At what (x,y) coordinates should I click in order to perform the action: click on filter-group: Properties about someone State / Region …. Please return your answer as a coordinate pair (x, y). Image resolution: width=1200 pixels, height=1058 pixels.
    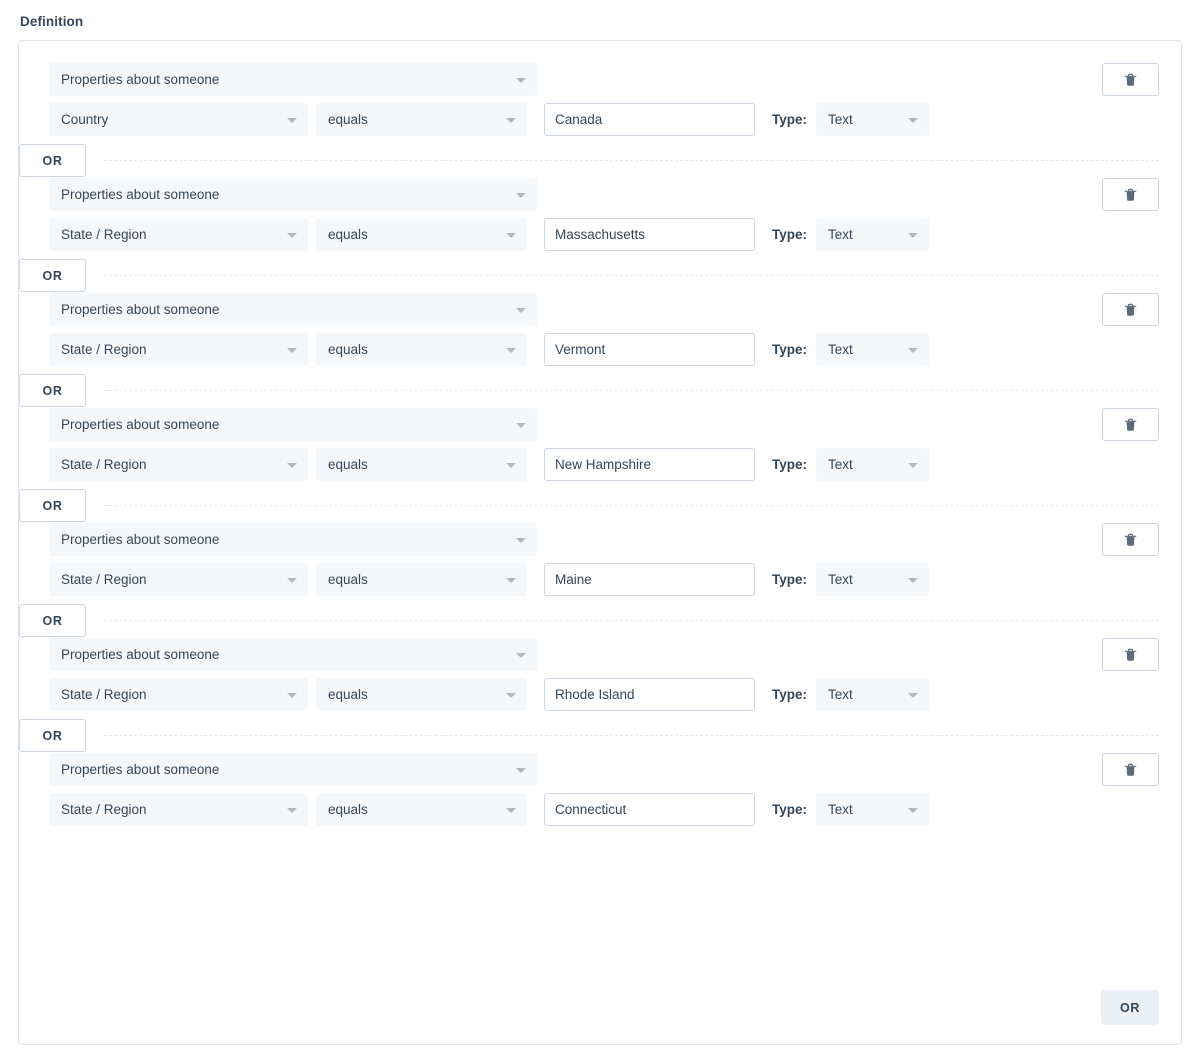
    Looking at the image, I should click on (600, 789).